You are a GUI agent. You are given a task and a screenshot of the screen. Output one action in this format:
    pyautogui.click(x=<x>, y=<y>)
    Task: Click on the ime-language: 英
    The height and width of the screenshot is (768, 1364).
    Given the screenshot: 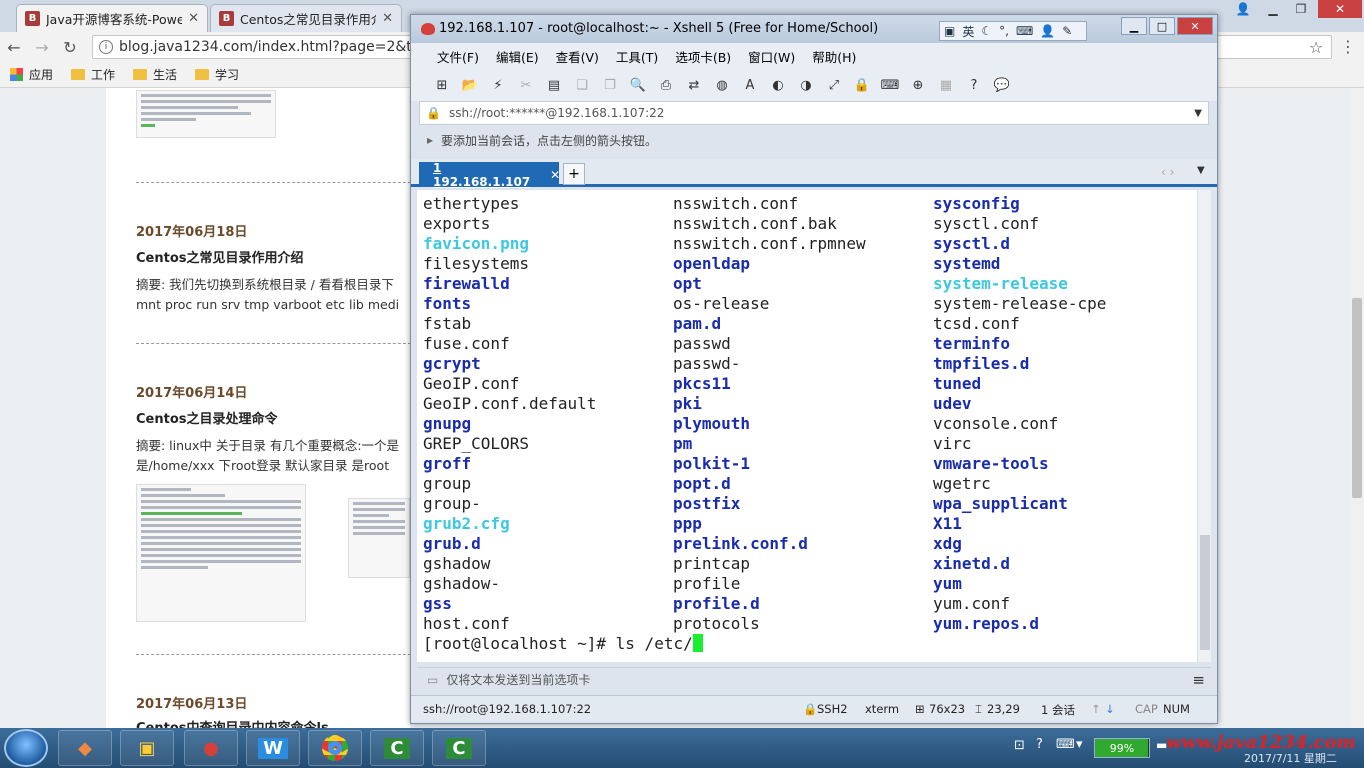 What is the action you would take?
    pyautogui.click(x=968, y=31)
    